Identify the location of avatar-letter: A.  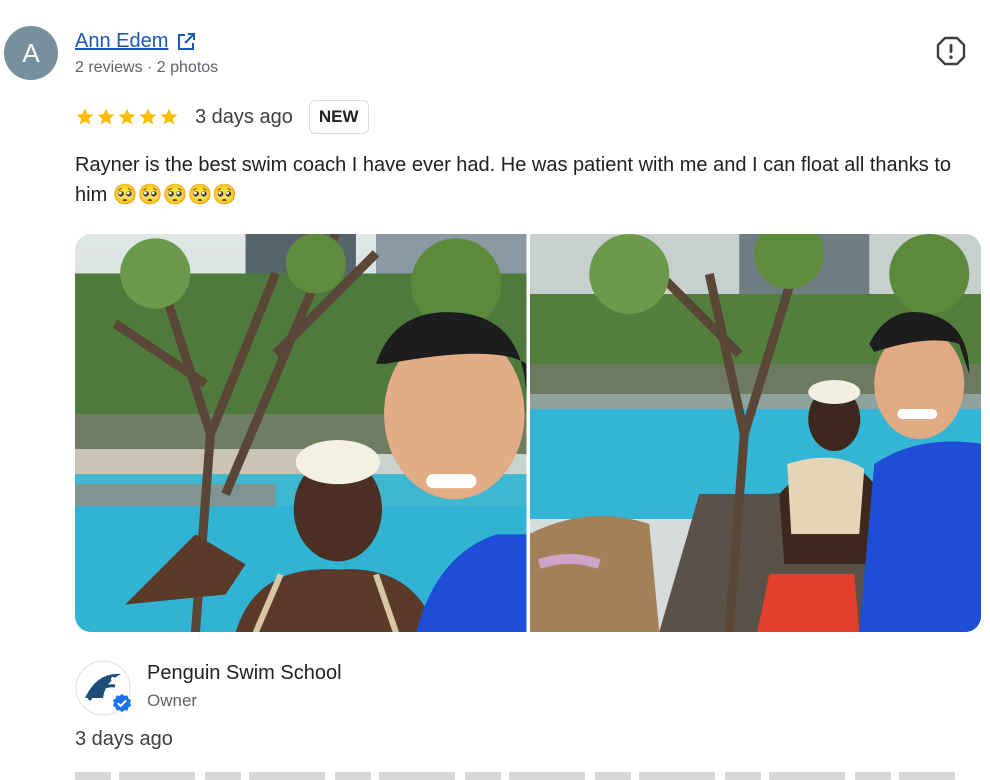
(31, 52).